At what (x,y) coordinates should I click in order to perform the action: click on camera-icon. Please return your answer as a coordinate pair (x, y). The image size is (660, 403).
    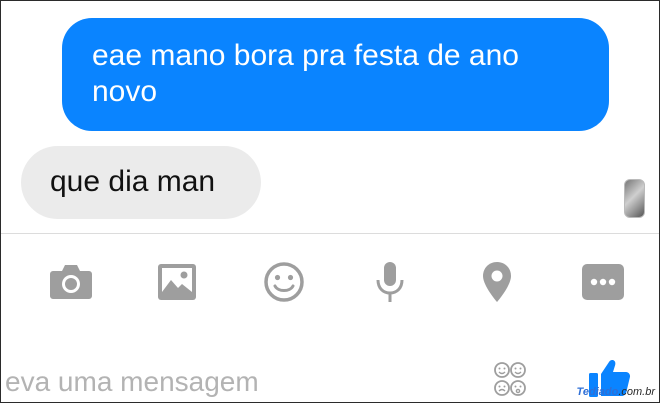
    Looking at the image, I should click on (71, 282).